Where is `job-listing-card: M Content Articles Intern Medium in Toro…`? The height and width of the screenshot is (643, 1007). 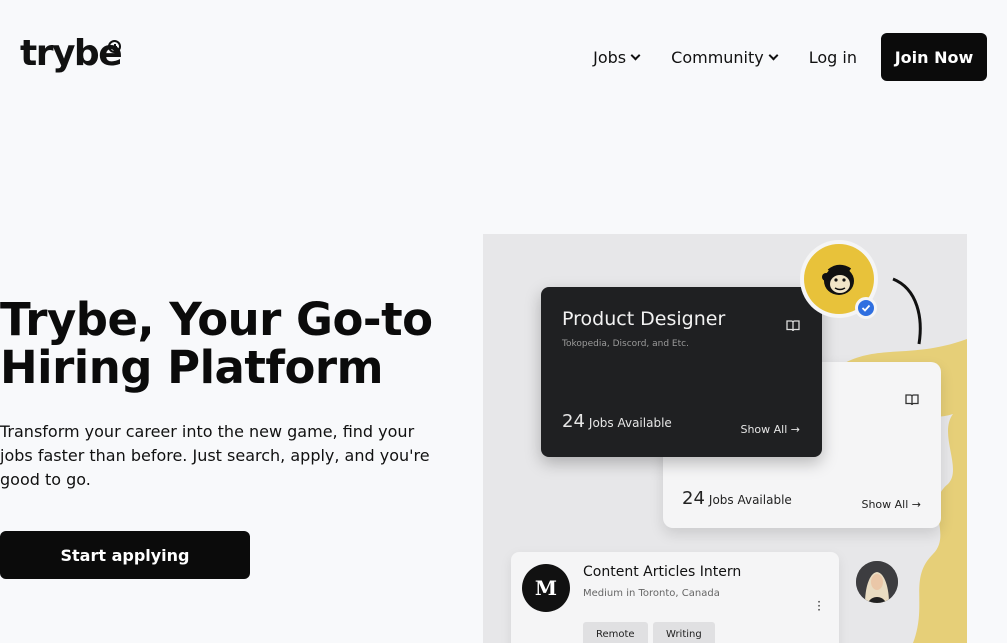 job-listing-card: M Content Articles Intern Medium in Toro… is located at coordinates (675, 597).